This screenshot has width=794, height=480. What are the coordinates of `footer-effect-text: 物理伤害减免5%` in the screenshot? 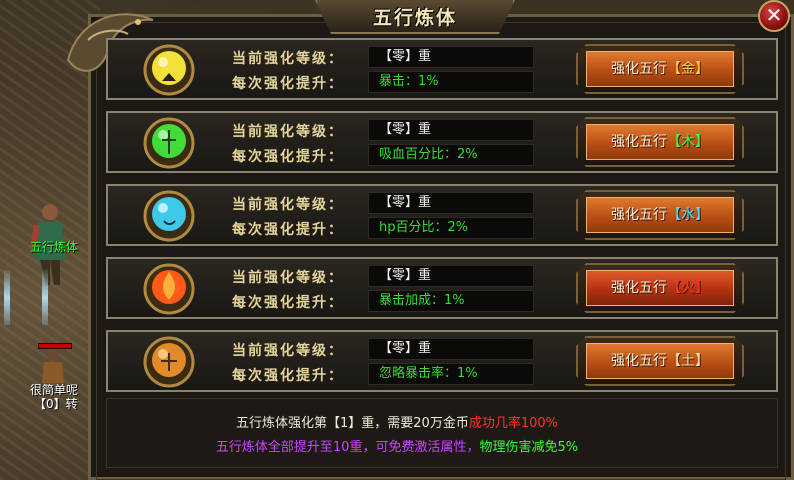 It's located at (529, 447).